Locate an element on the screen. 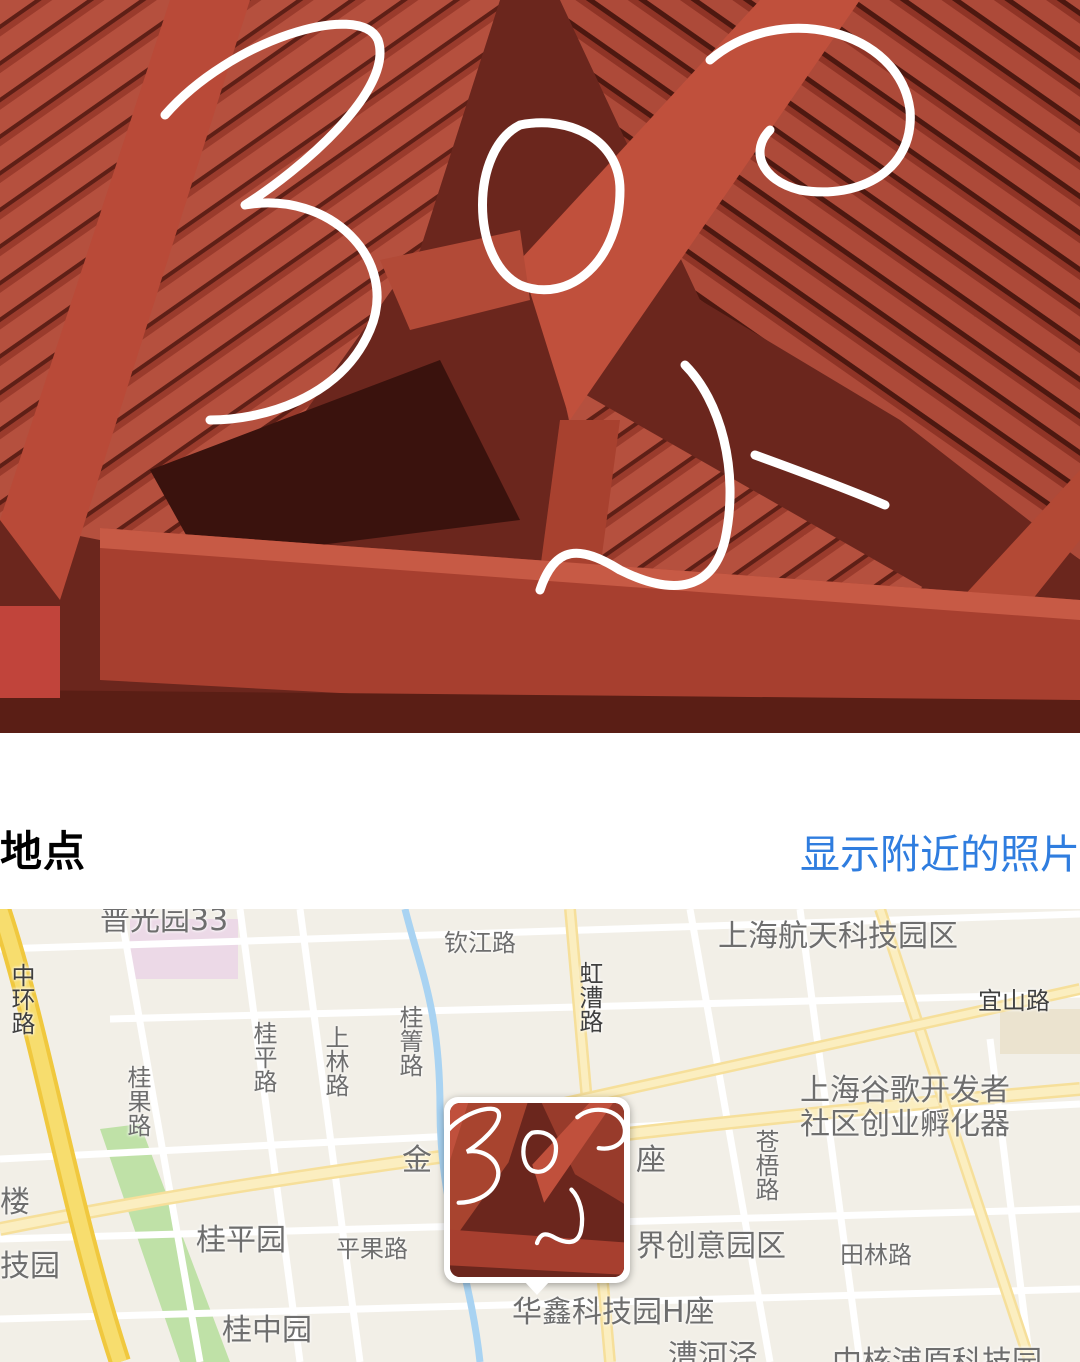 The height and width of the screenshot is (1362, 1080). map-label-guizhong-yuan: 桂中园 is located at coordinates (267, 1330).